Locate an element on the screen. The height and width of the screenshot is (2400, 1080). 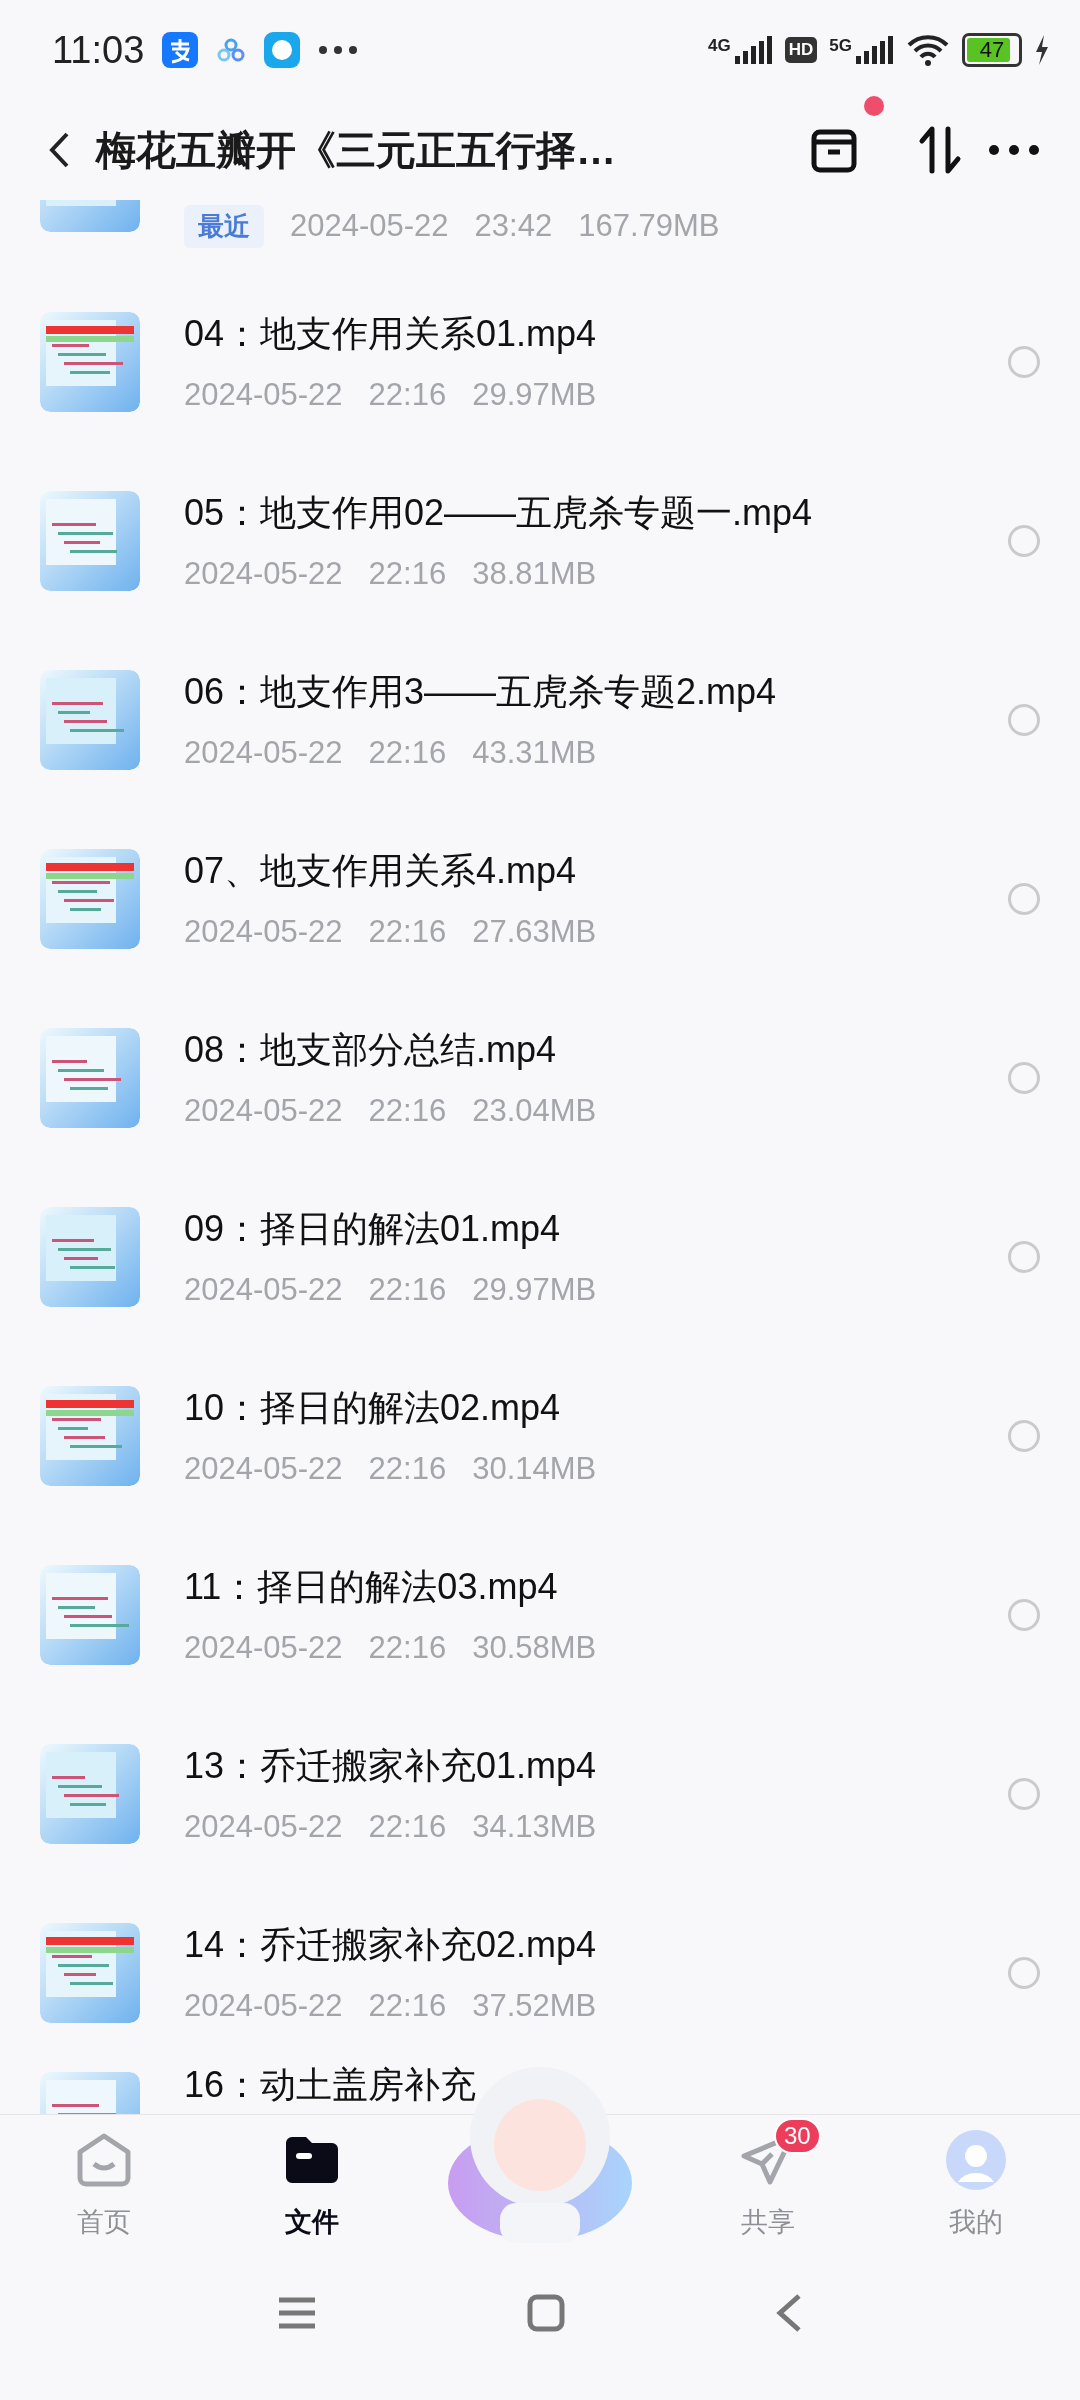
more-button is located at coordinates (1014, 150).